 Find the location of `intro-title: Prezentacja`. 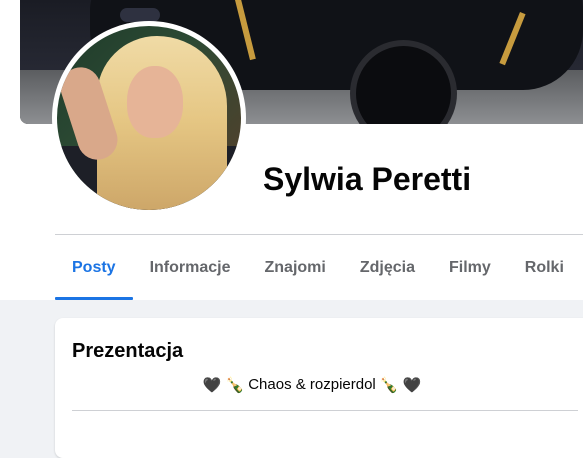

intro-title: Prezentacja is located at coordinates (128, 351).